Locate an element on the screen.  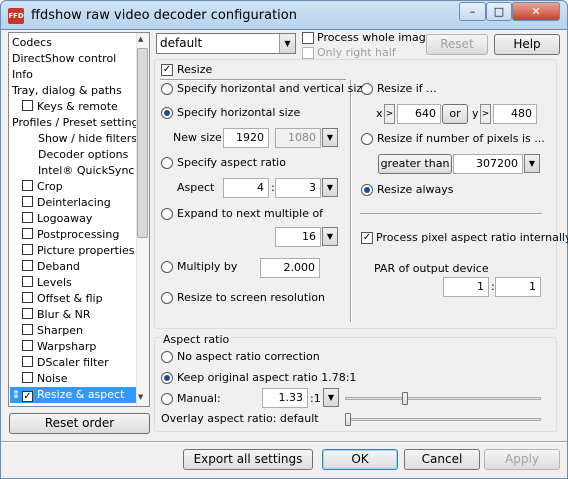
maximize-button: □ is located at coordinates (499, 11).